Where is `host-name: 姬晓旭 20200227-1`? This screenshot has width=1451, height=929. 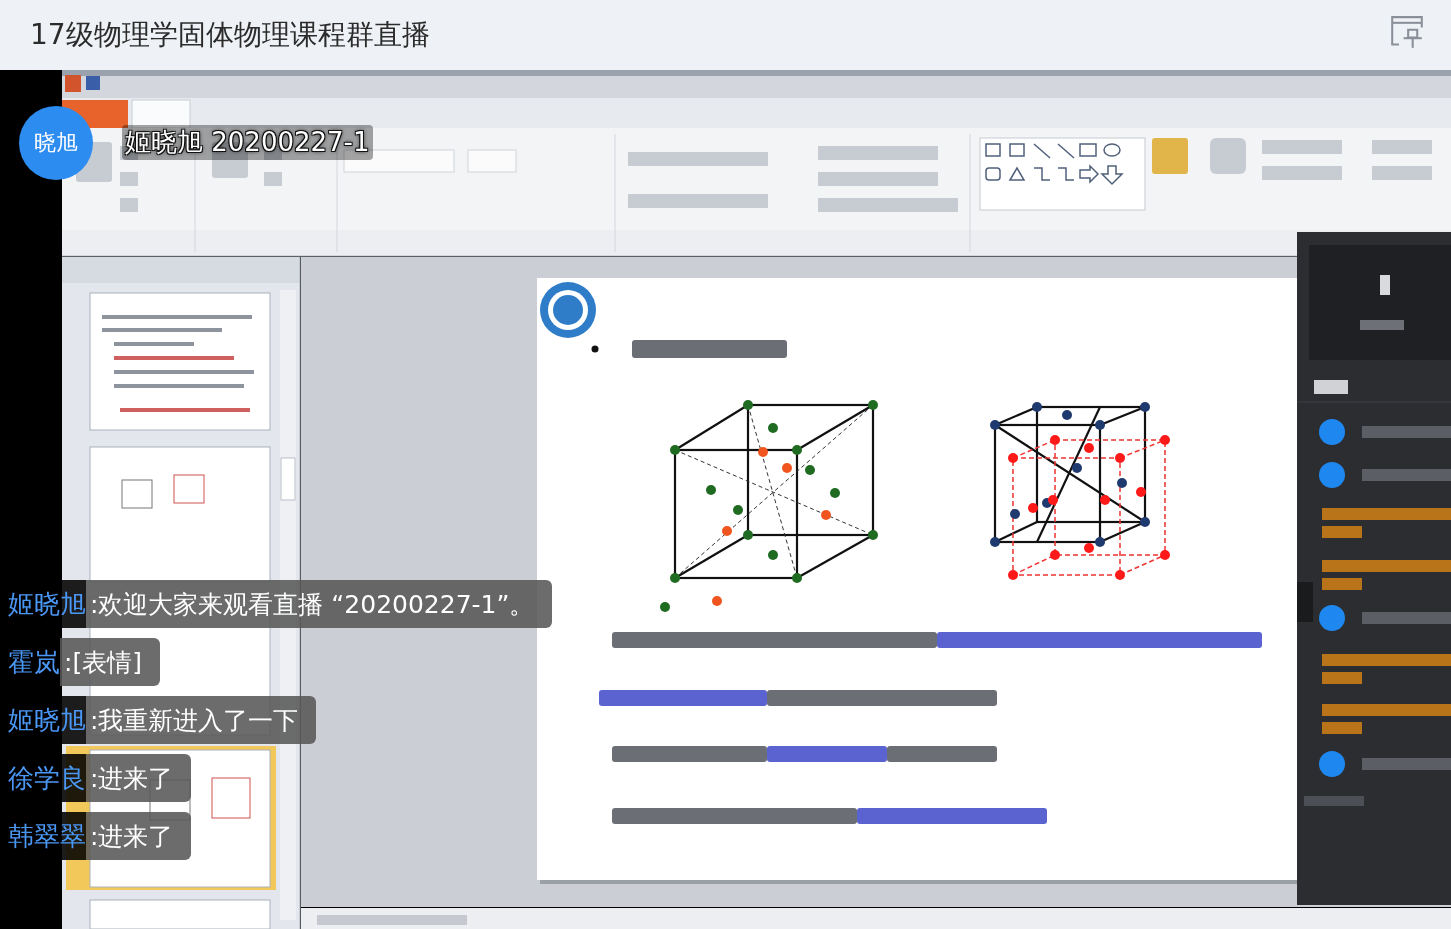 host-name: 姬晓旭 20200227-1 is located at coordinates (247, 142).